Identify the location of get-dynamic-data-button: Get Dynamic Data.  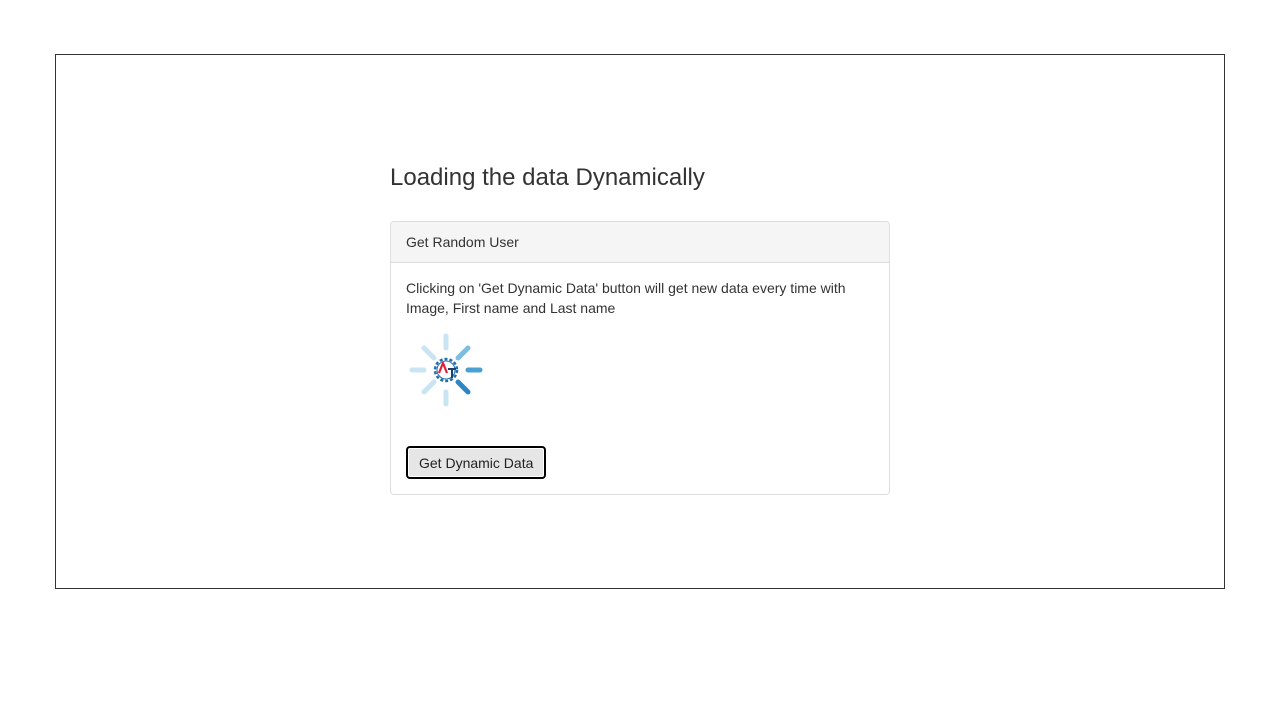
(476, 462).